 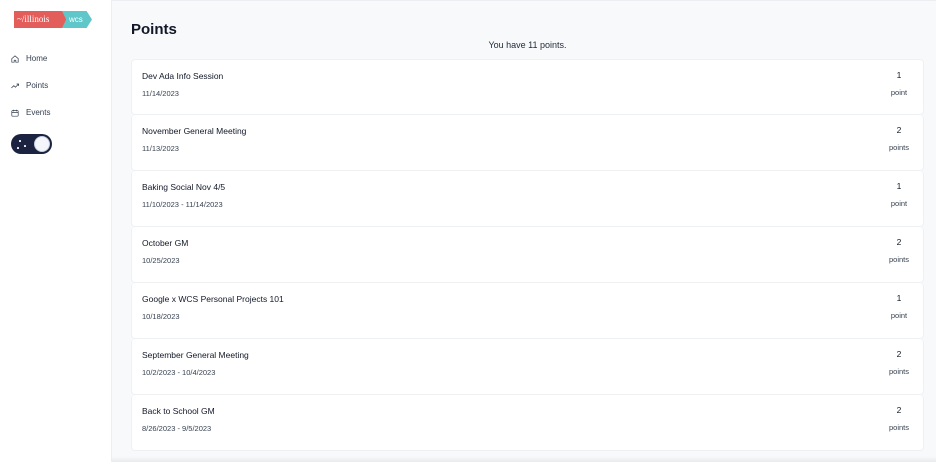 I want to click on event-name: October GM, so click(x=165, y=243).